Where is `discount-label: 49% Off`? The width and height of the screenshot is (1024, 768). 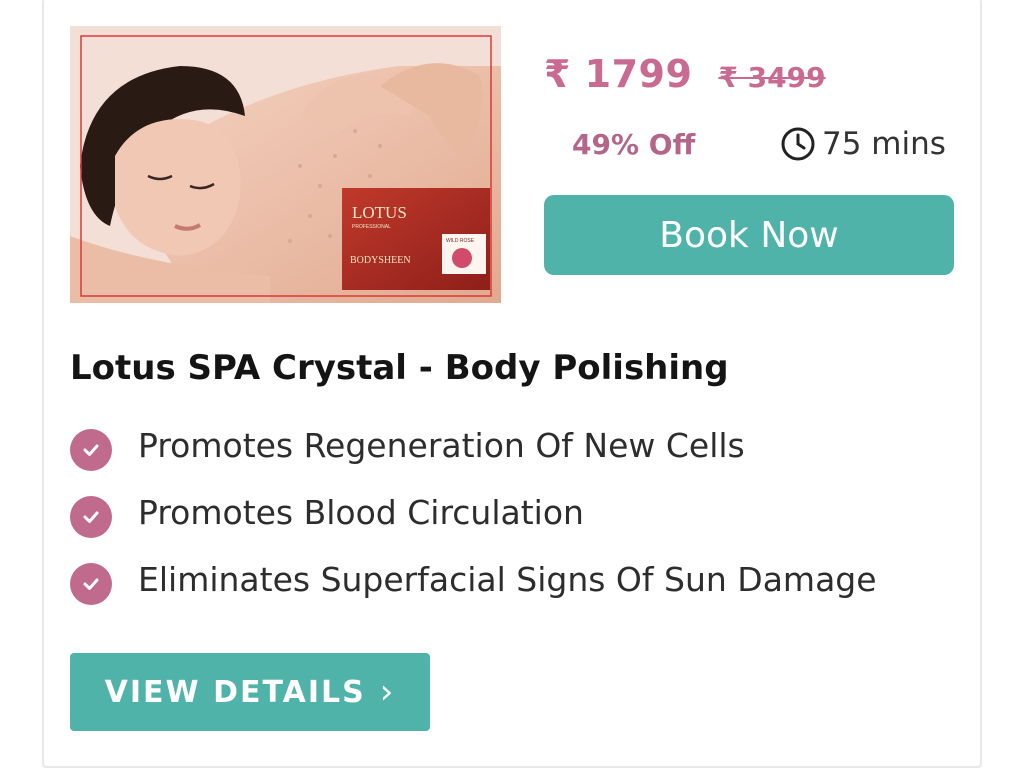
discount-label: 49% Off is located at coordinates (634, 144).